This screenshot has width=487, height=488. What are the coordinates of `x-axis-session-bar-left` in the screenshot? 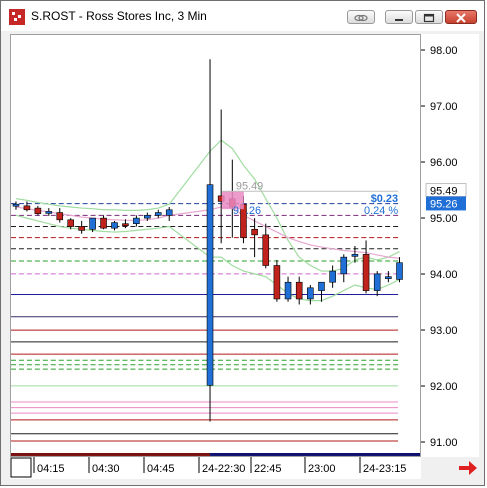 It's located at (111, 454).